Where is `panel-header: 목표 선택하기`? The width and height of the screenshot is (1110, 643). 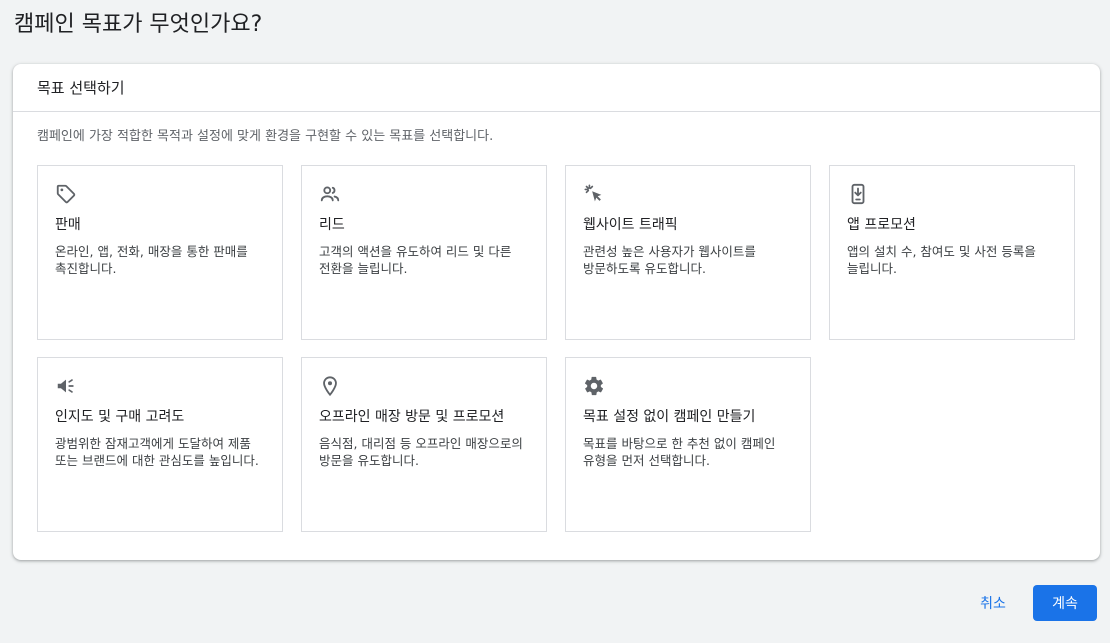
panel-header: 목표 선택하기 is located at coordinates (556, 88).